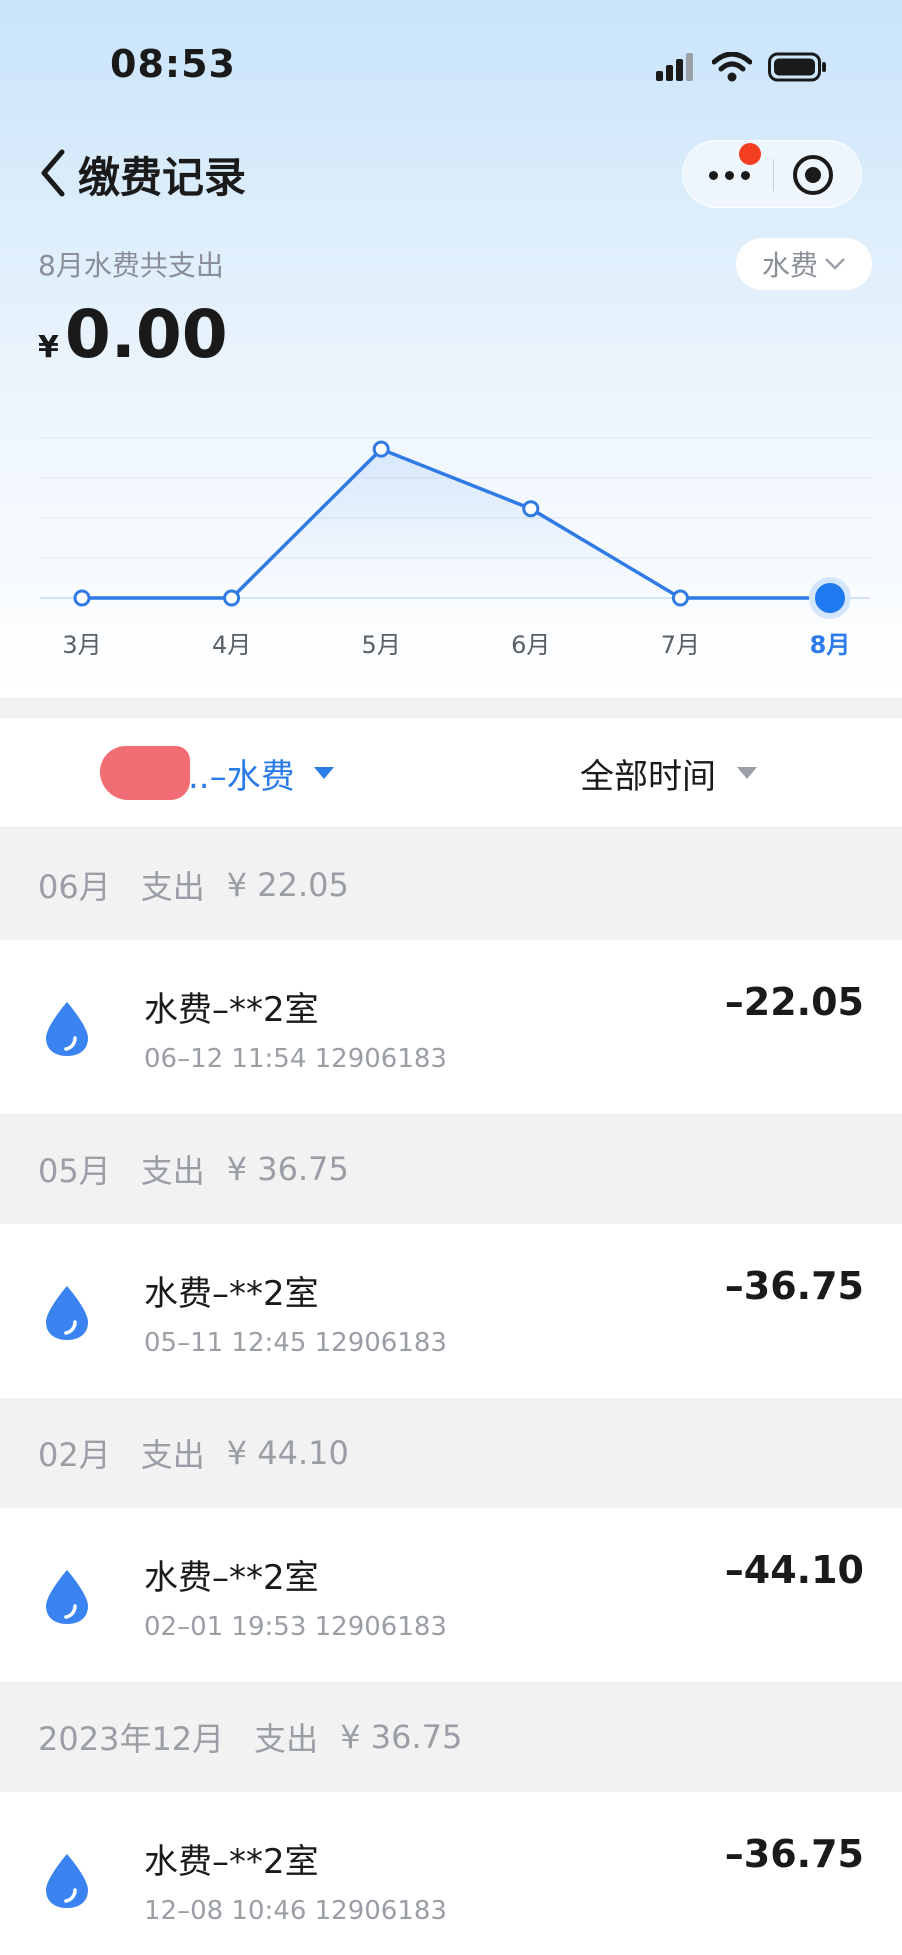 This screenshot has width=902, height=1955. Describe the element at coordinates (287, 1453) in the screenshot. I see `month-sum: ¥ 44.10` at that location.